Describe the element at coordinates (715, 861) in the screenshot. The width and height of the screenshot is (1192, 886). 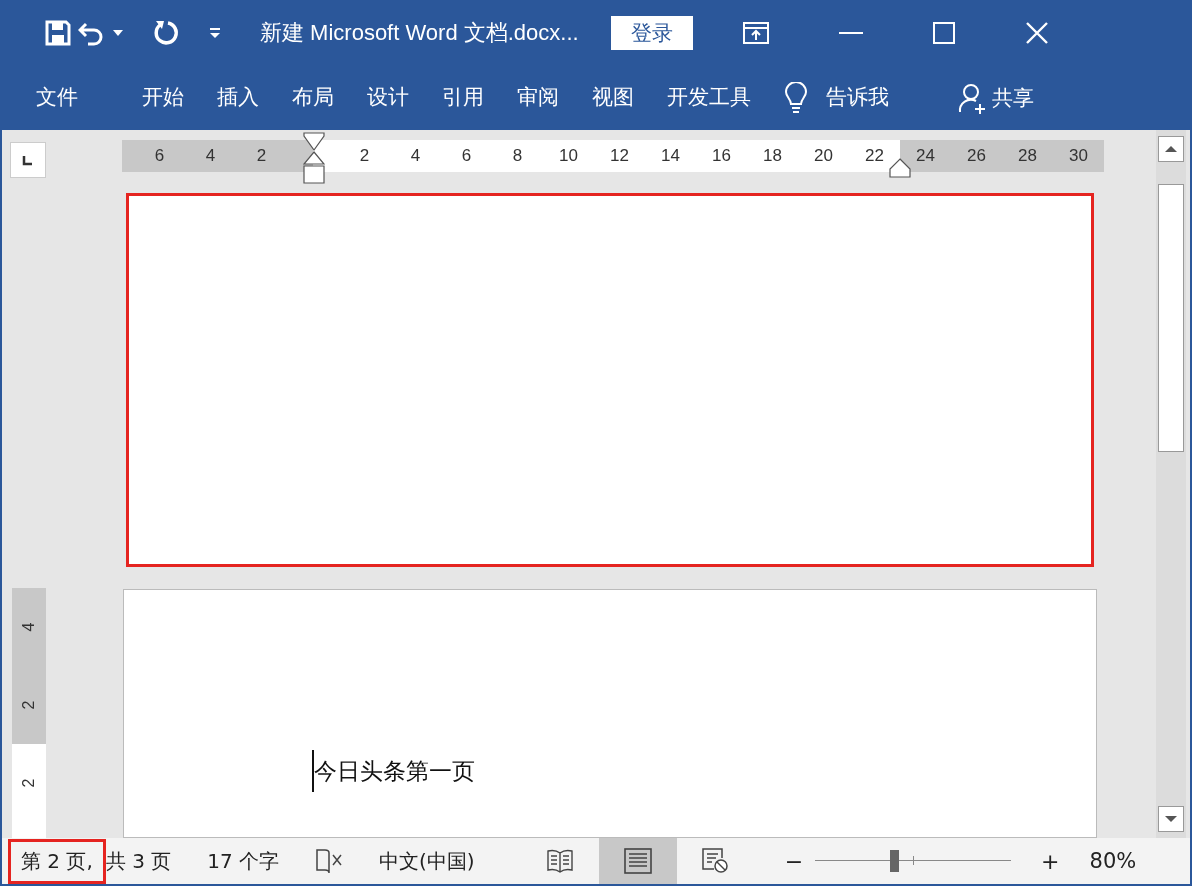
I see `web-page-icon` at that location.